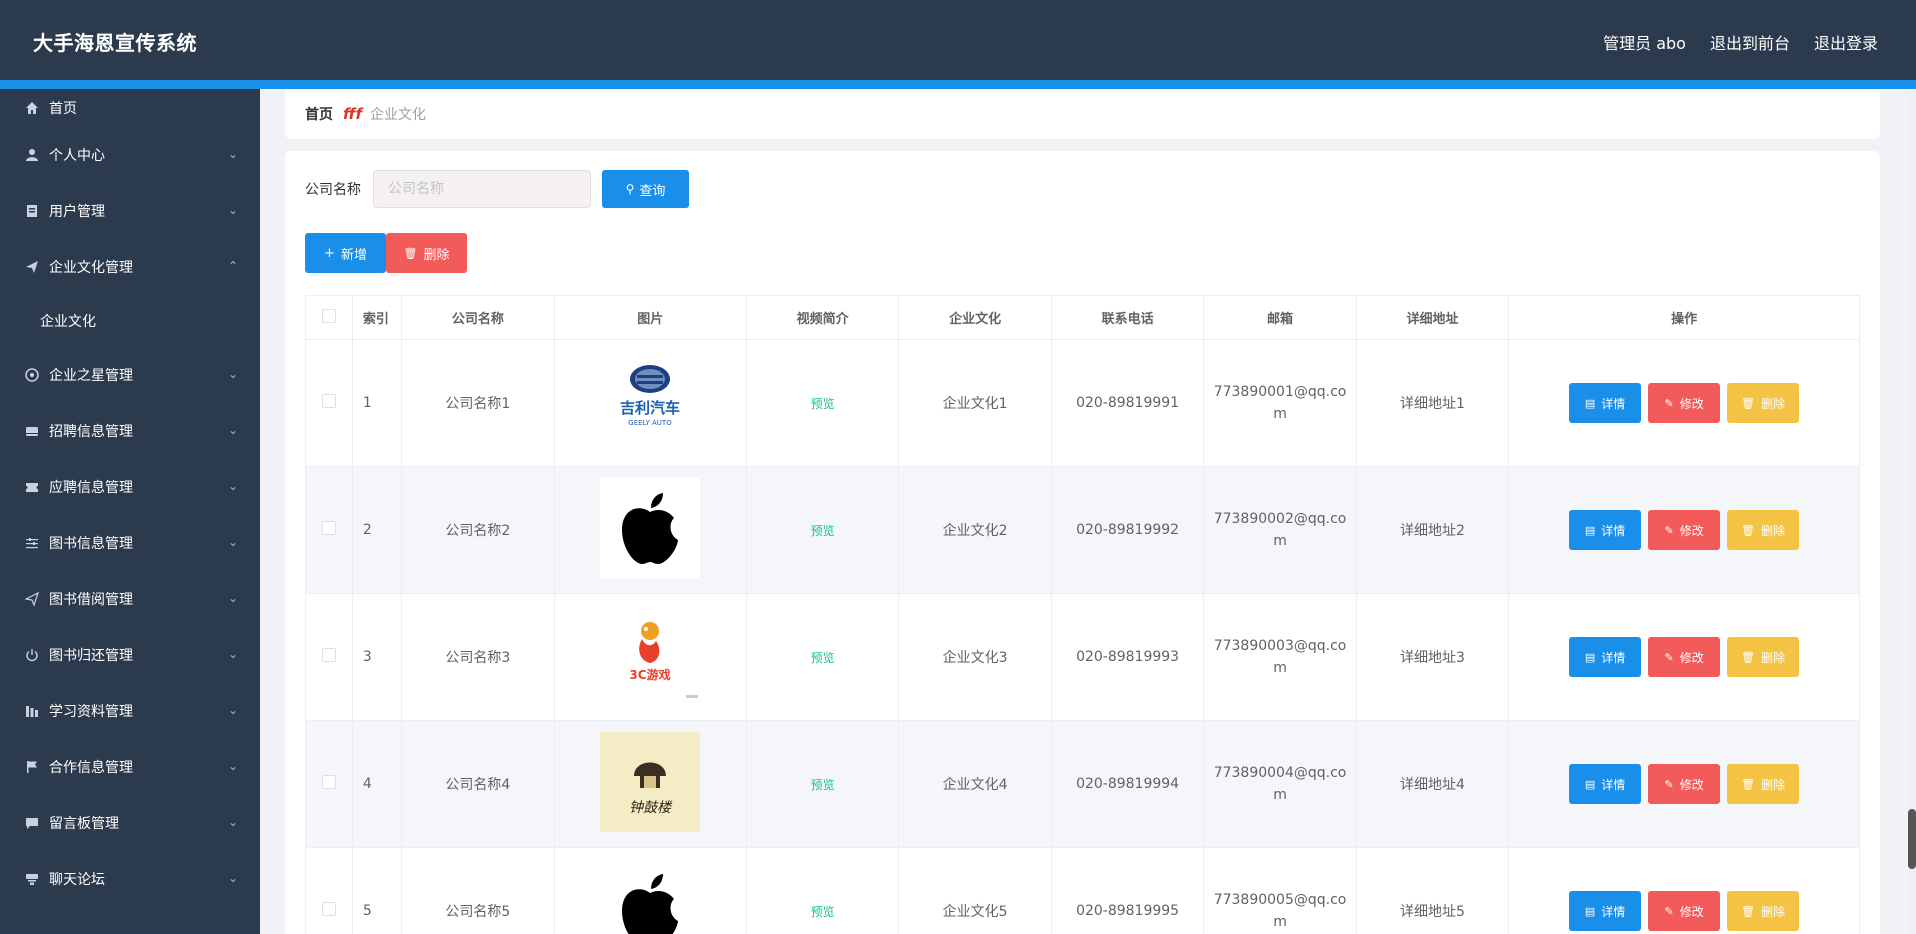 The image size is (1916, 934). I want to click on geely-logo: 吉利汽车 GEELY AUTO, so click(650, 401).